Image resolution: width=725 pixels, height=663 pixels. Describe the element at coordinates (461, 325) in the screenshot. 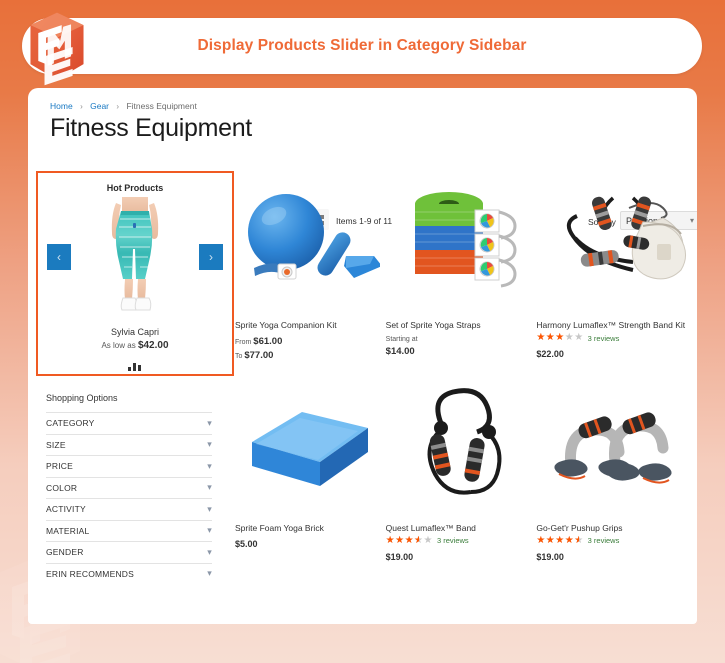

I see `product-name: Set of Sprite Yoga Straps` at that location.